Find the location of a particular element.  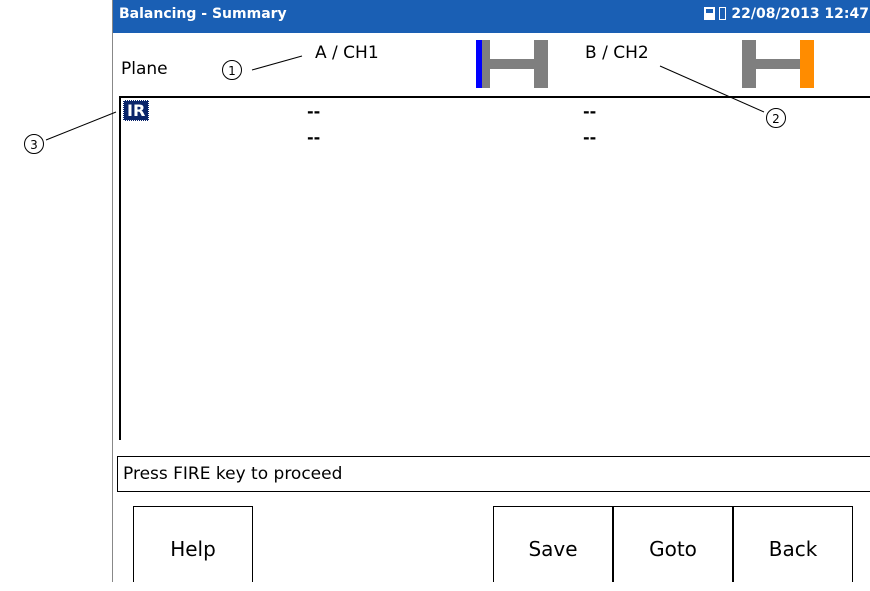

channel-a-label: A / CH1 is located at coordinates (347, 53).